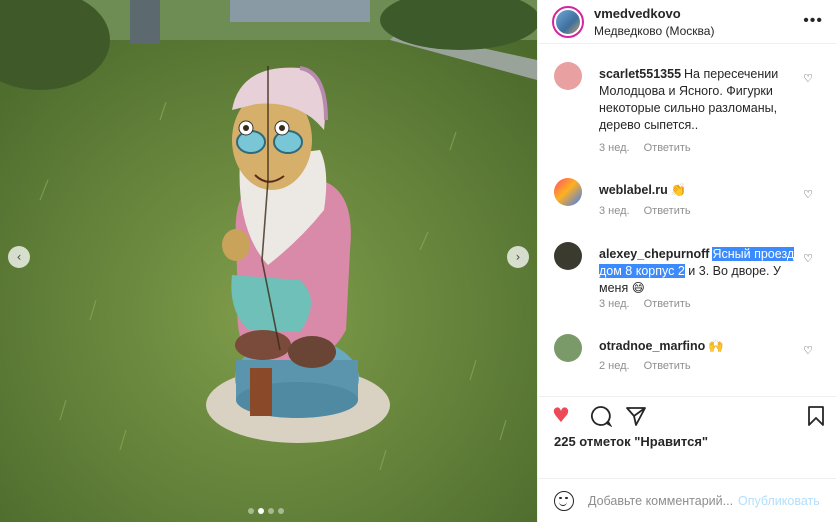  What do you see at coordinates (261, 511) in the screenshot?
I see `carousel-dot-active` at bounding box center [261, 511].